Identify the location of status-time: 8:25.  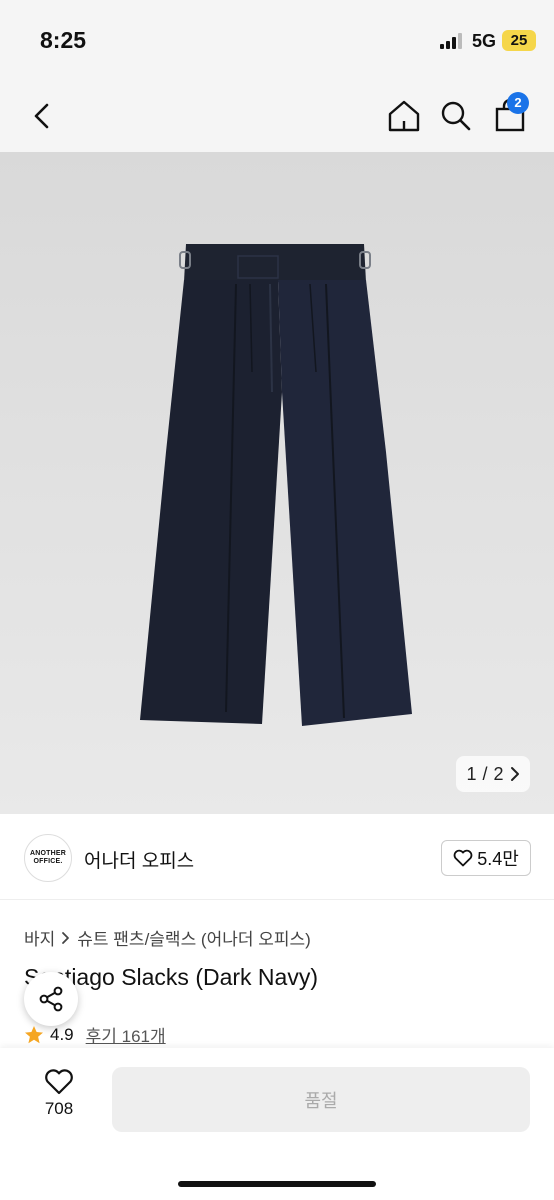
(63, 40).